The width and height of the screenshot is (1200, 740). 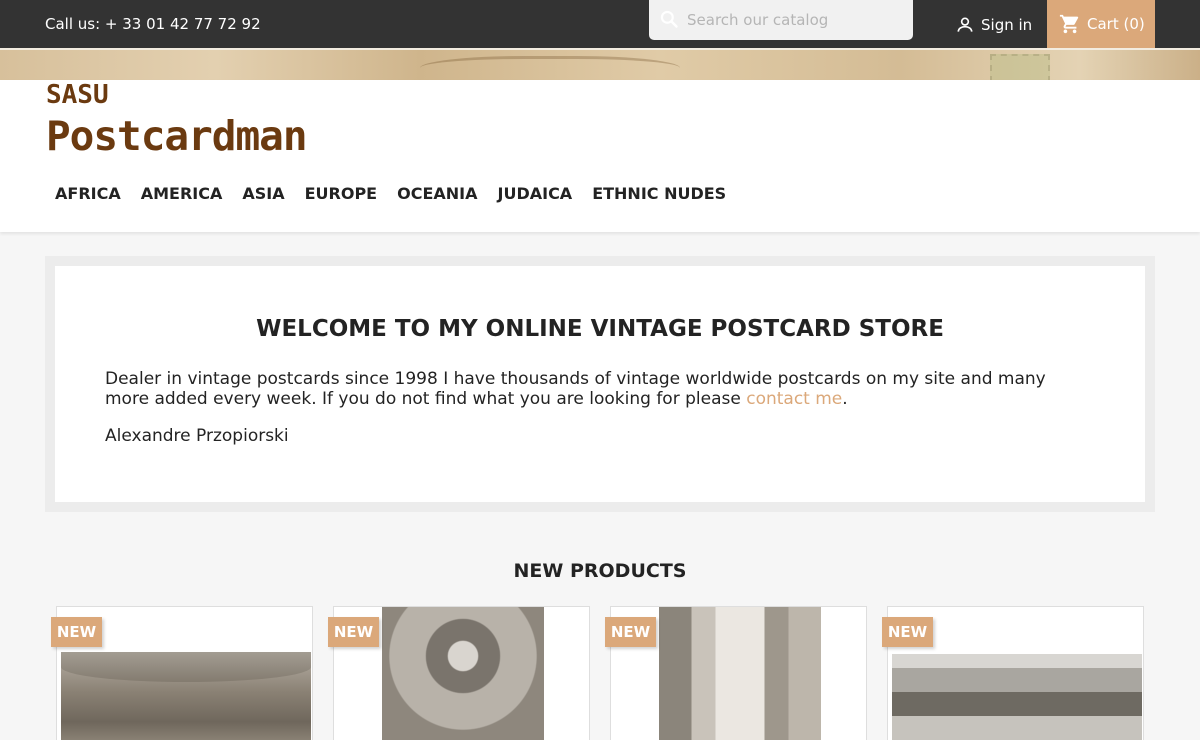 I want to click on logo-line-2: Postcardman, so click(x=177, y=136).